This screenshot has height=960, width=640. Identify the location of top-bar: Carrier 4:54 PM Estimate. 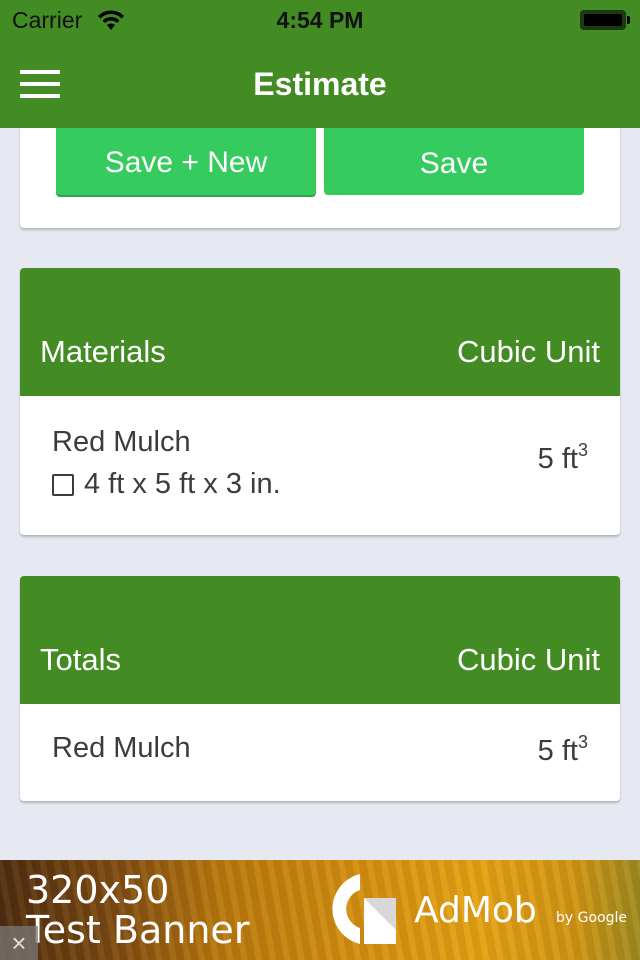
(320, 64).